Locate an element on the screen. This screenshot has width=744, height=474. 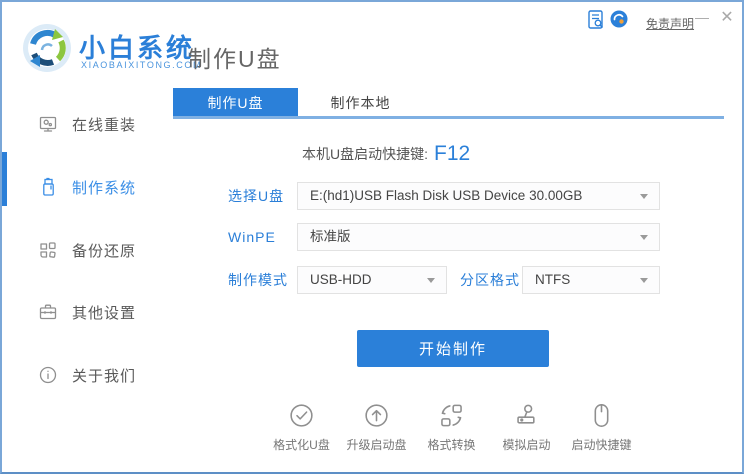
sidebar-item-backup-restore: 备份还原 is located at coordinates (87, 250).